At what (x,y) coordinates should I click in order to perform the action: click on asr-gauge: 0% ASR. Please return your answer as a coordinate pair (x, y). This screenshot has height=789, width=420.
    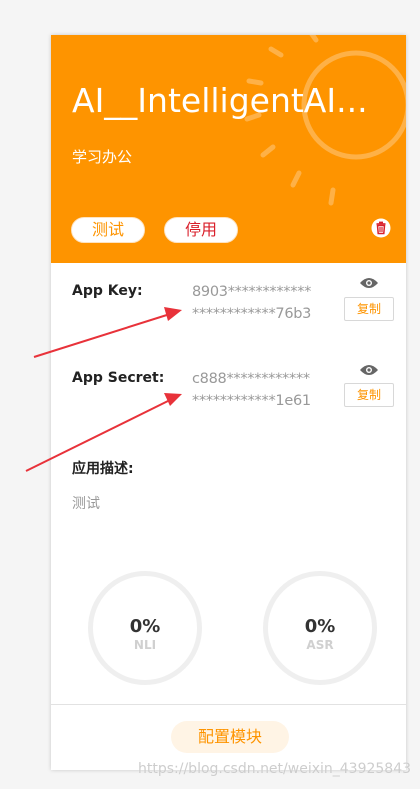
    Looking at the image, I should click on (320, 628).